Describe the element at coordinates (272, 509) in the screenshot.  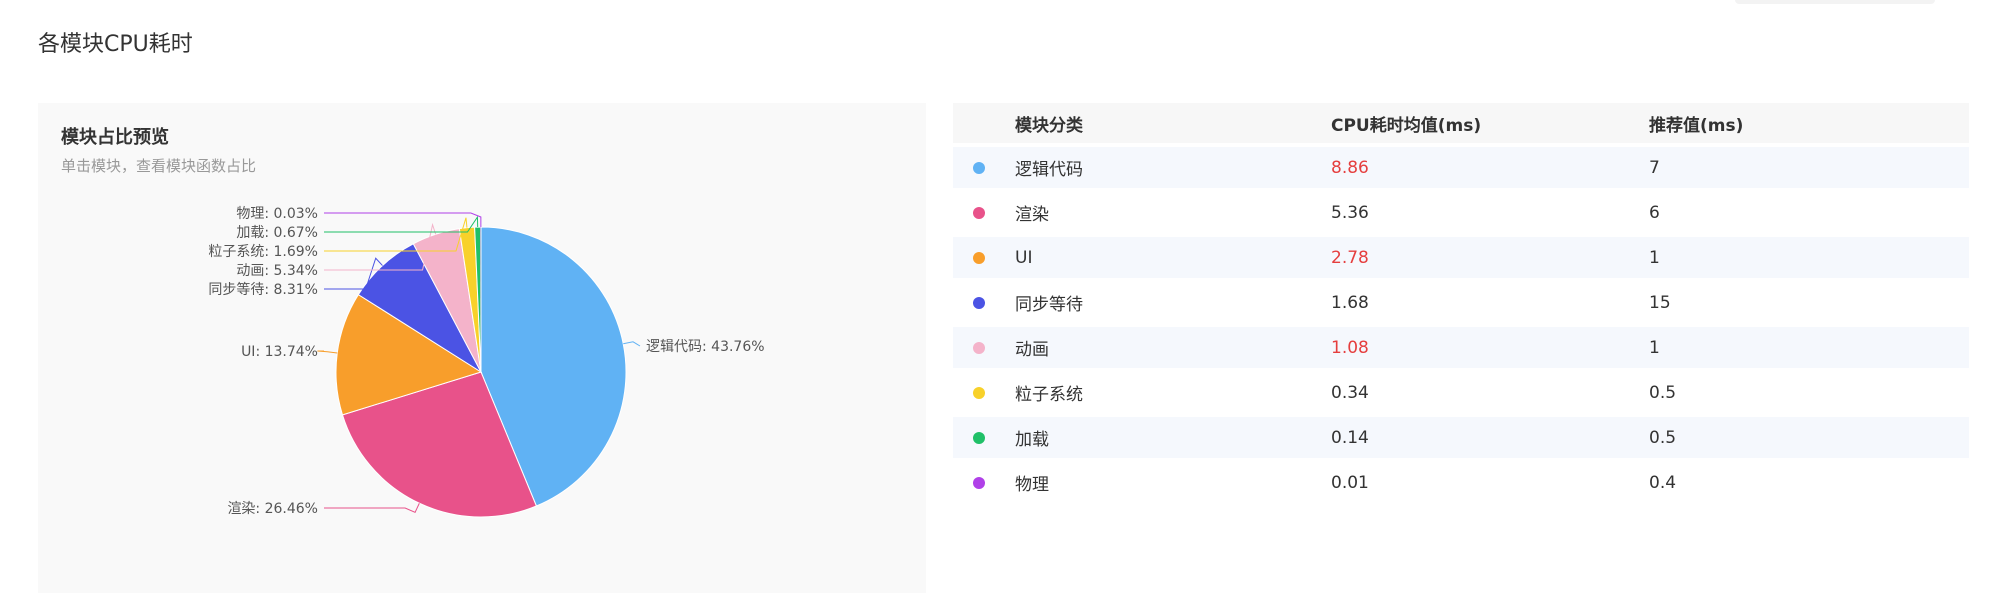
I see `slice-label: 渲染: 26.46%` at that location.